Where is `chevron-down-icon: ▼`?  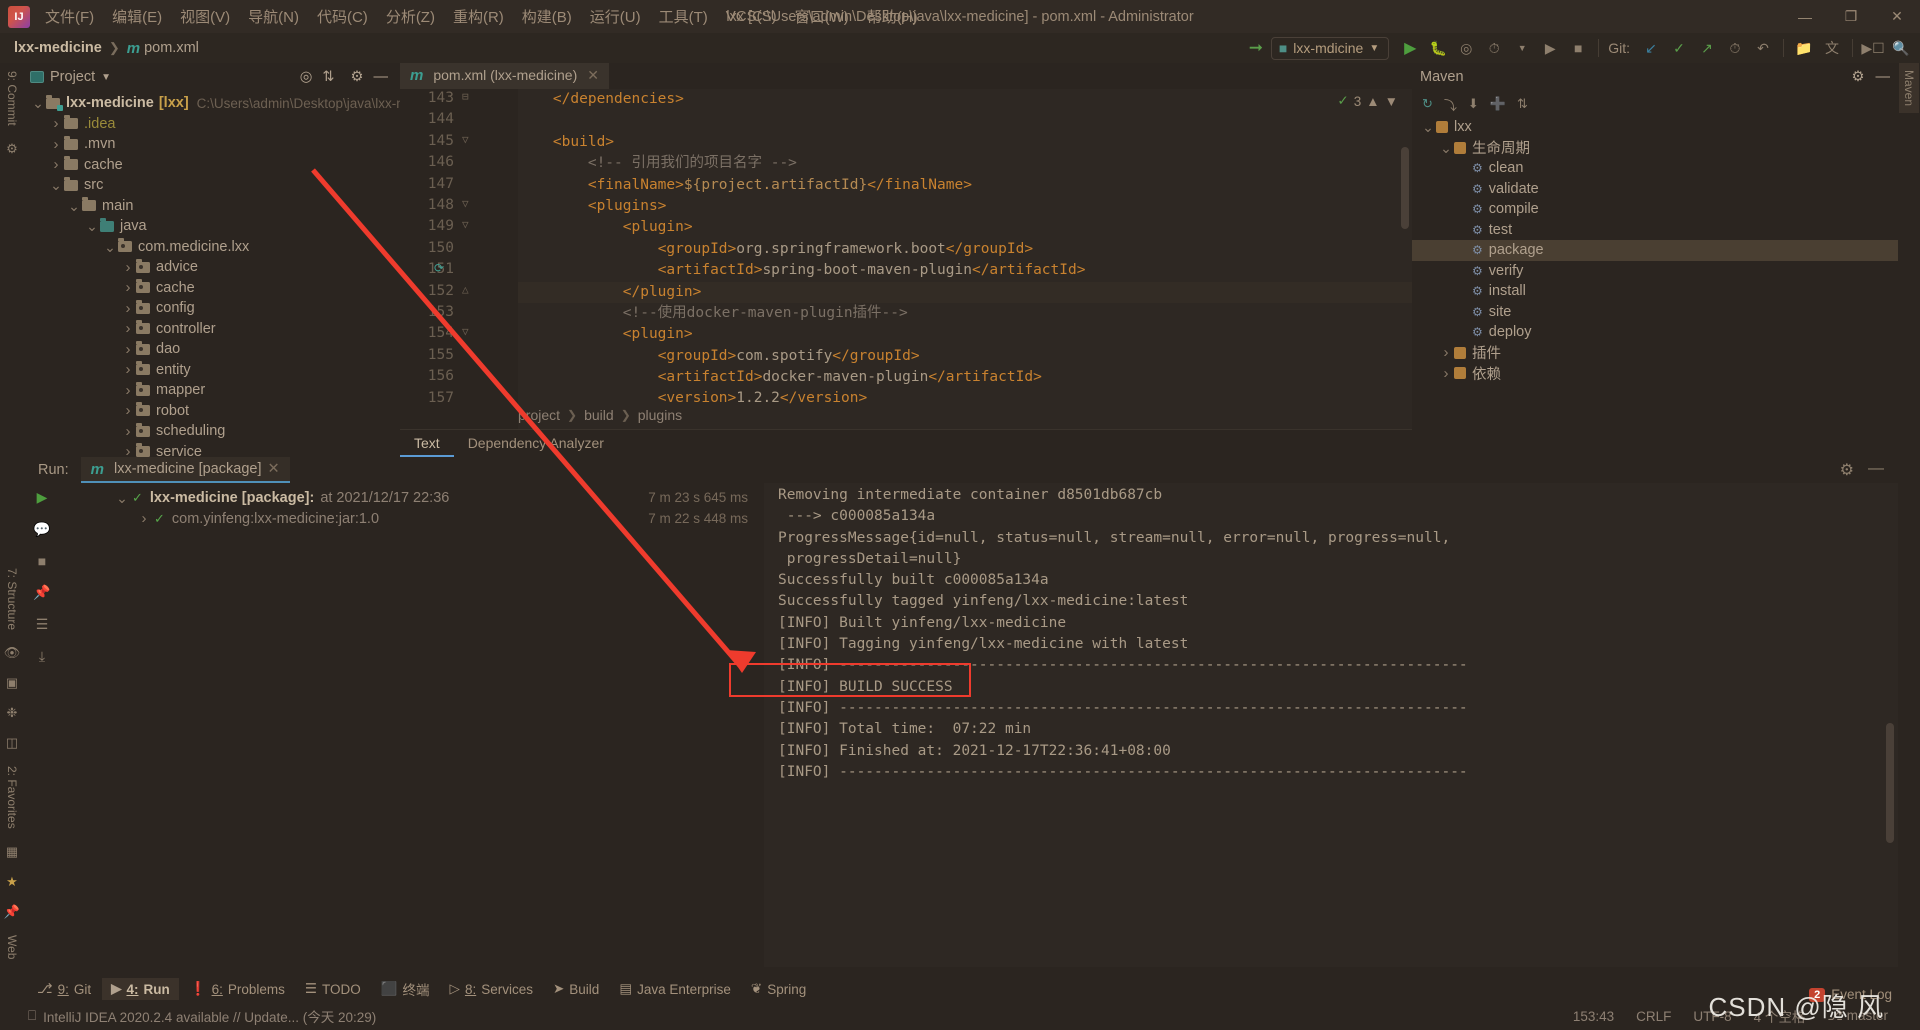 chevron-down-icon: ▼ is located at coordinates (106, 77).